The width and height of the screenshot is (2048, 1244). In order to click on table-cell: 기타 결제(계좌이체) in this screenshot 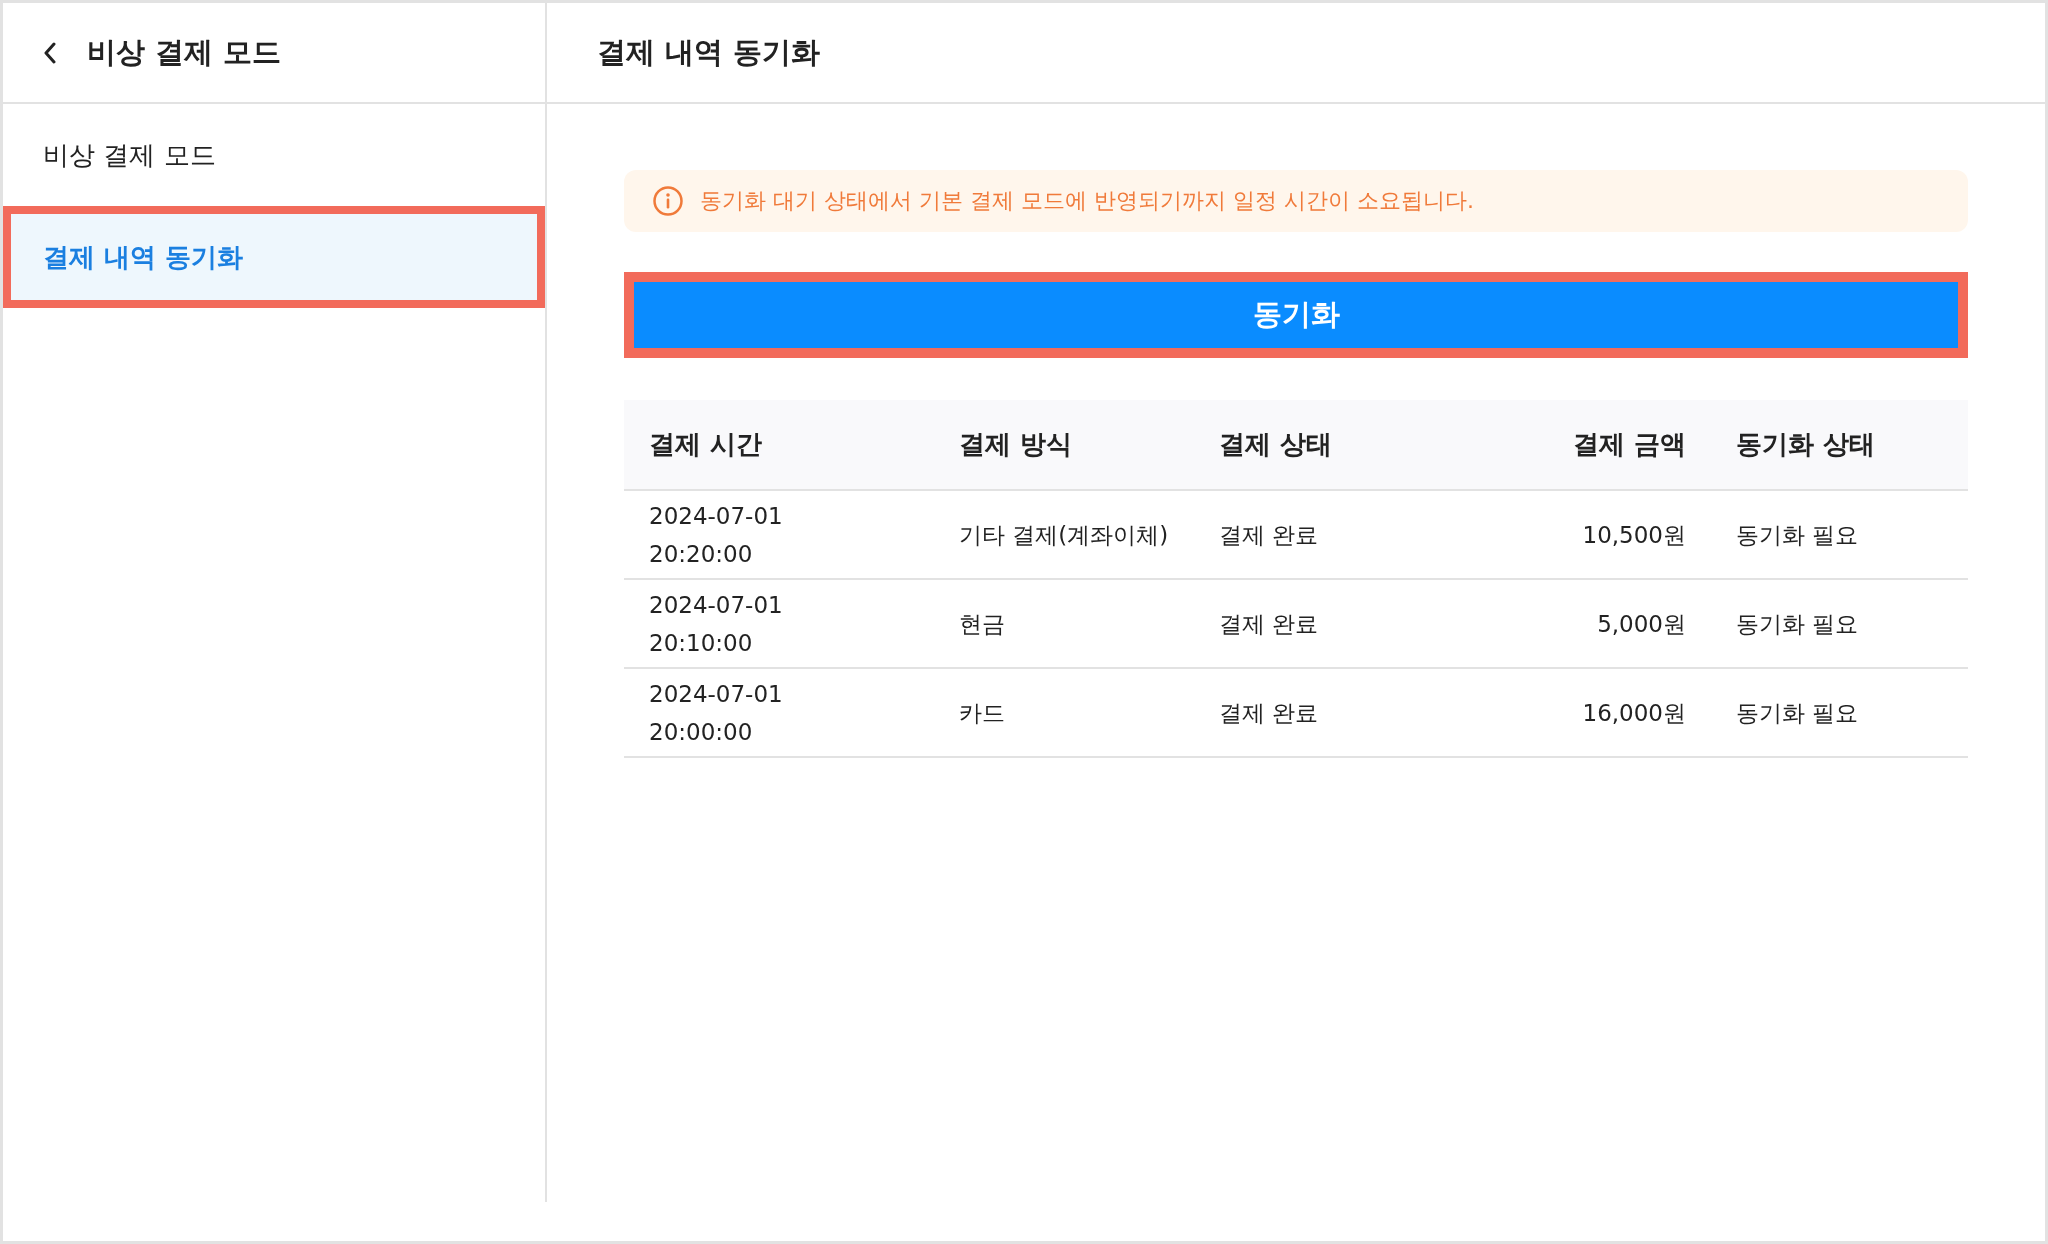, I will do `click(1064, 534)`.